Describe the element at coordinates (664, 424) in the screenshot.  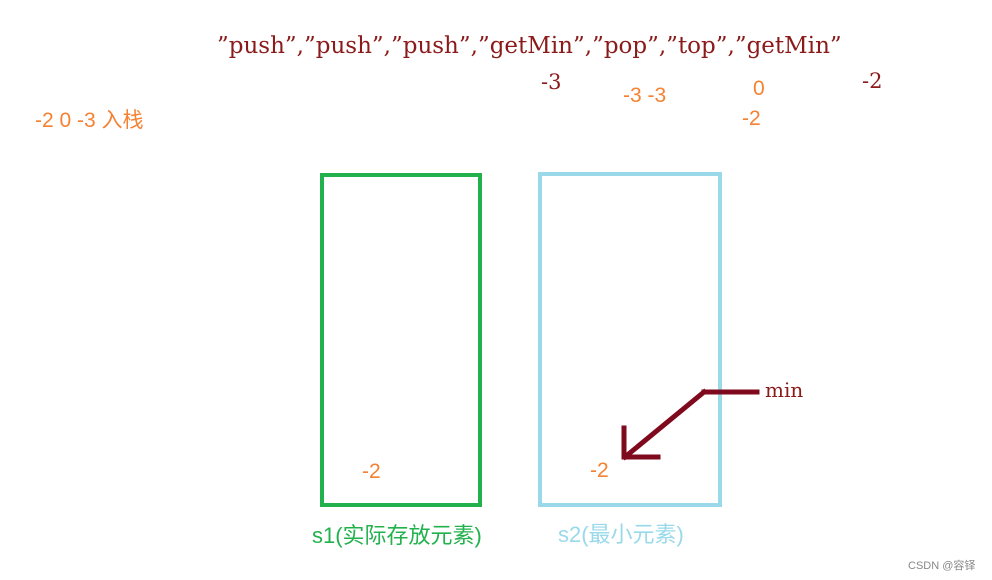
I see `arrow-shaft-line` at that location.